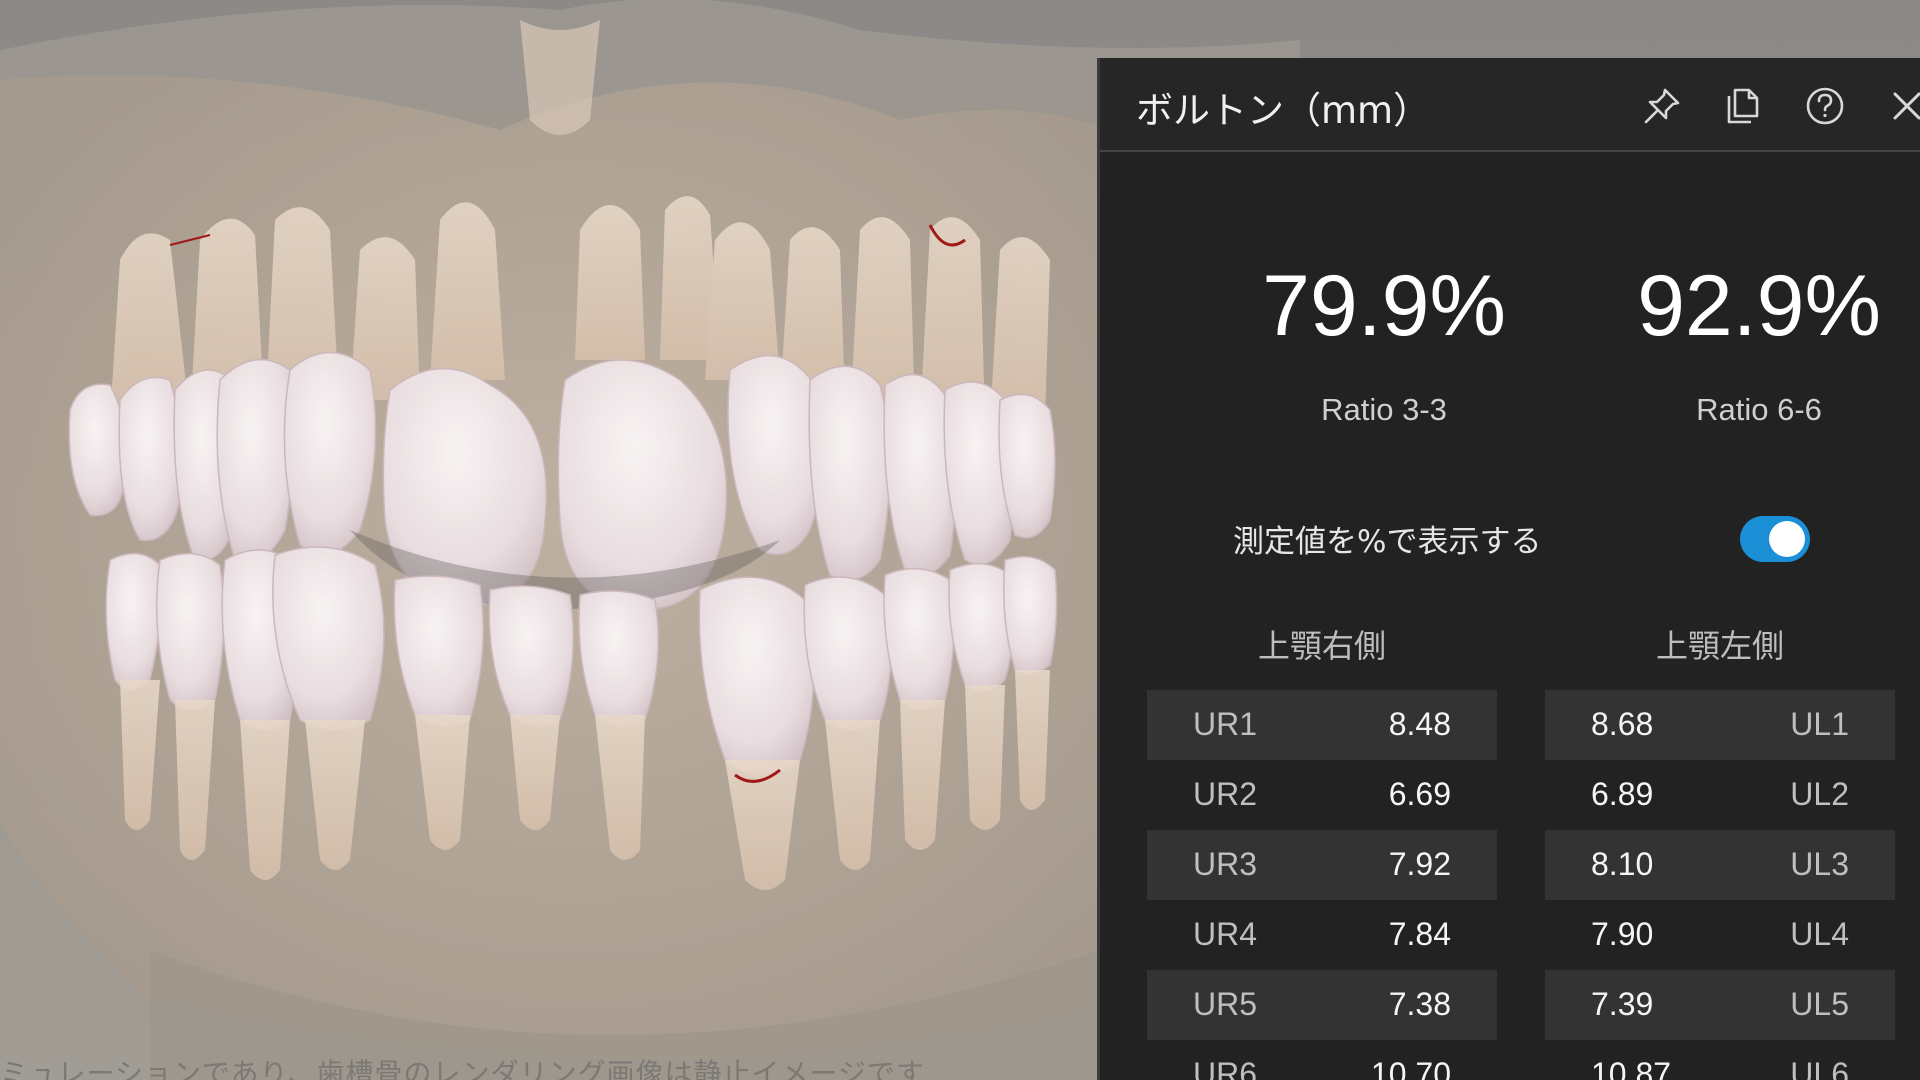  I want to click on tooth-width-value: 10.87, so click(1631, 1068).